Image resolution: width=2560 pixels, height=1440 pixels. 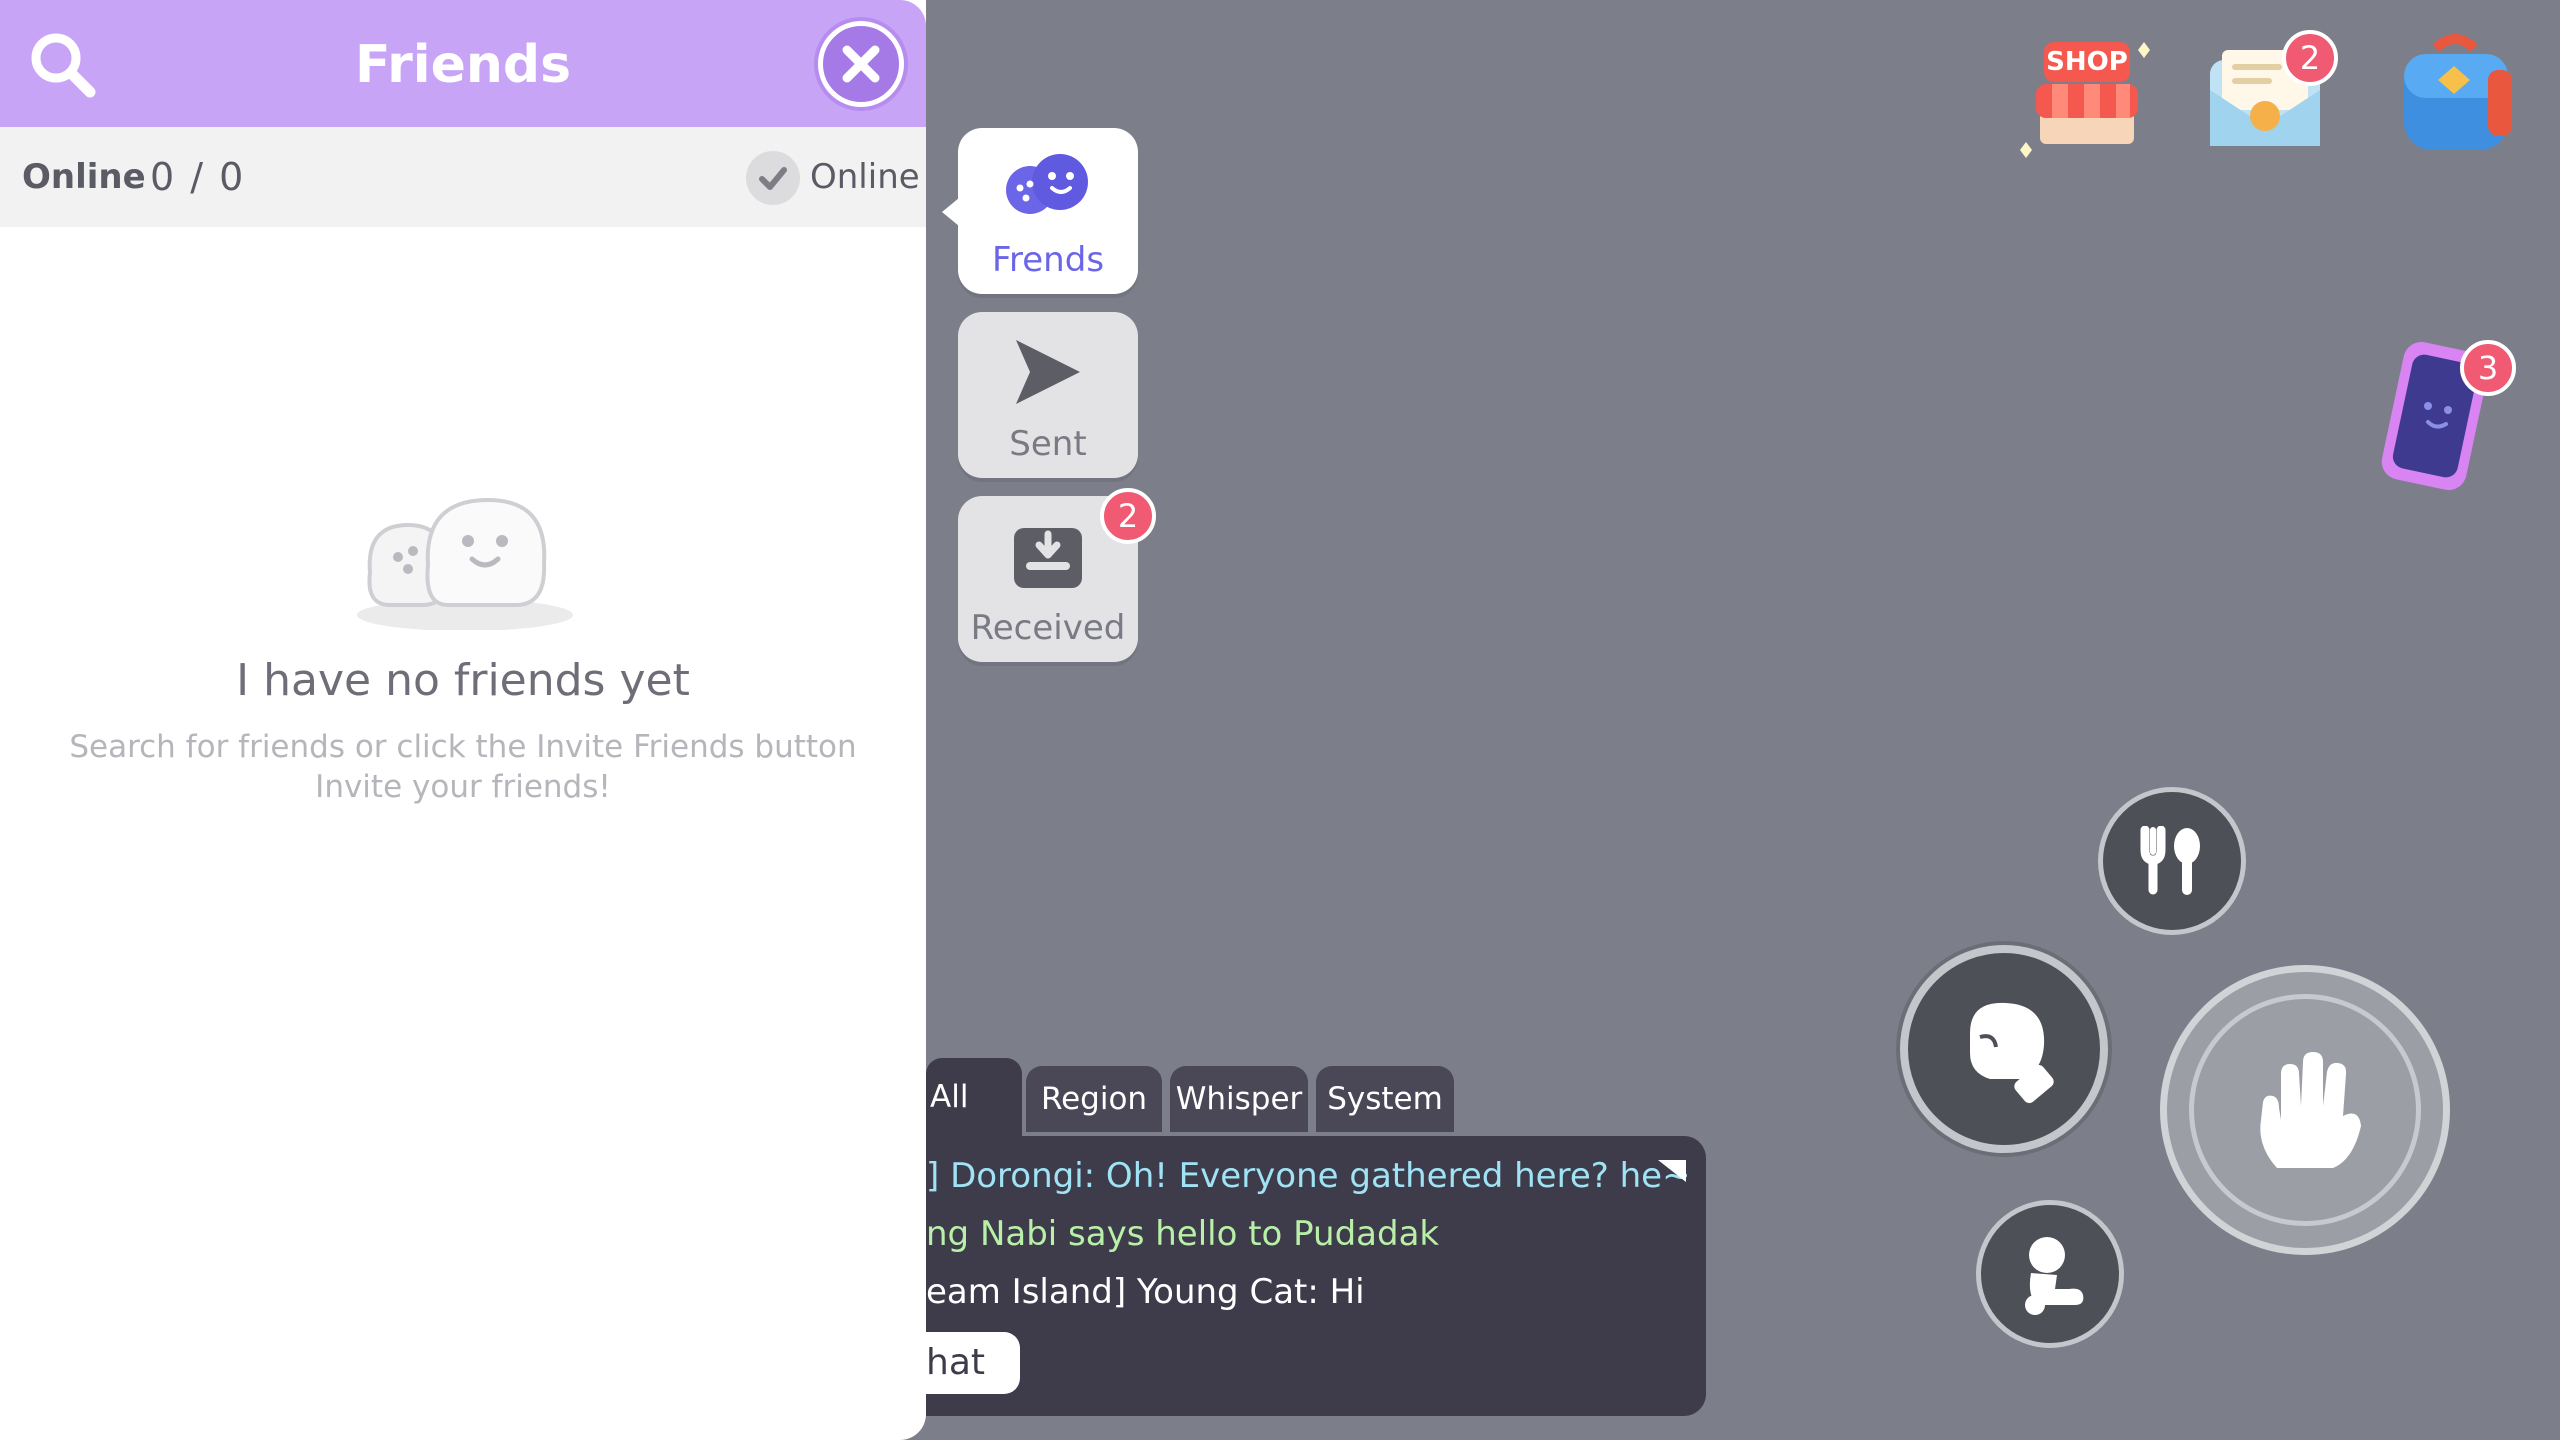 I want to click on close-icon, so click(x=861, y=64).